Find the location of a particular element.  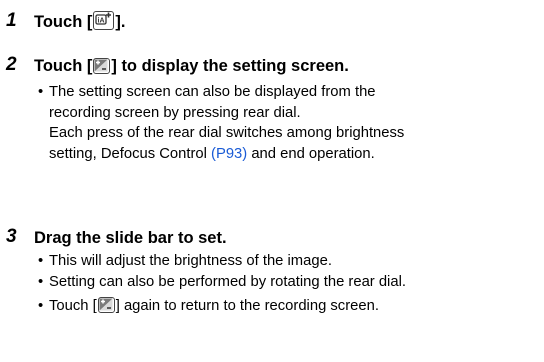

step-number: 1 is located at coordinates (11, 20).